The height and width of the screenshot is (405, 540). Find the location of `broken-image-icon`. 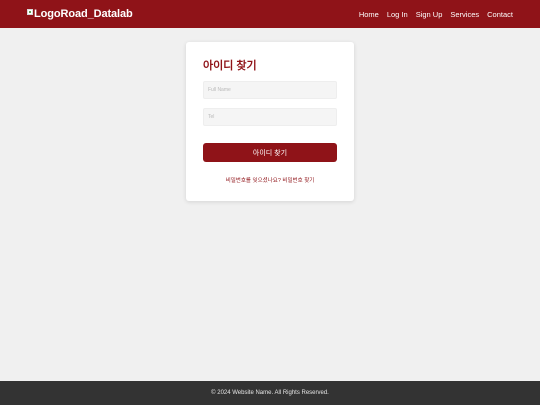

broken-image-icon is located at coordinates (30, 11).